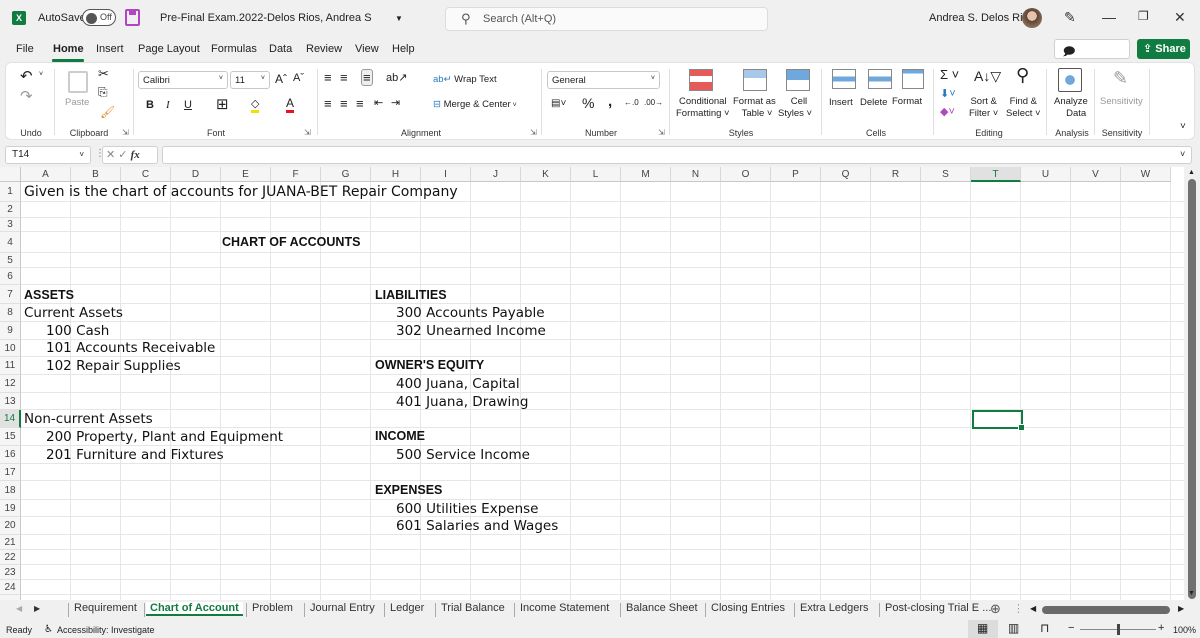  I want to click on row-header-3: 3, so click(10, 225).